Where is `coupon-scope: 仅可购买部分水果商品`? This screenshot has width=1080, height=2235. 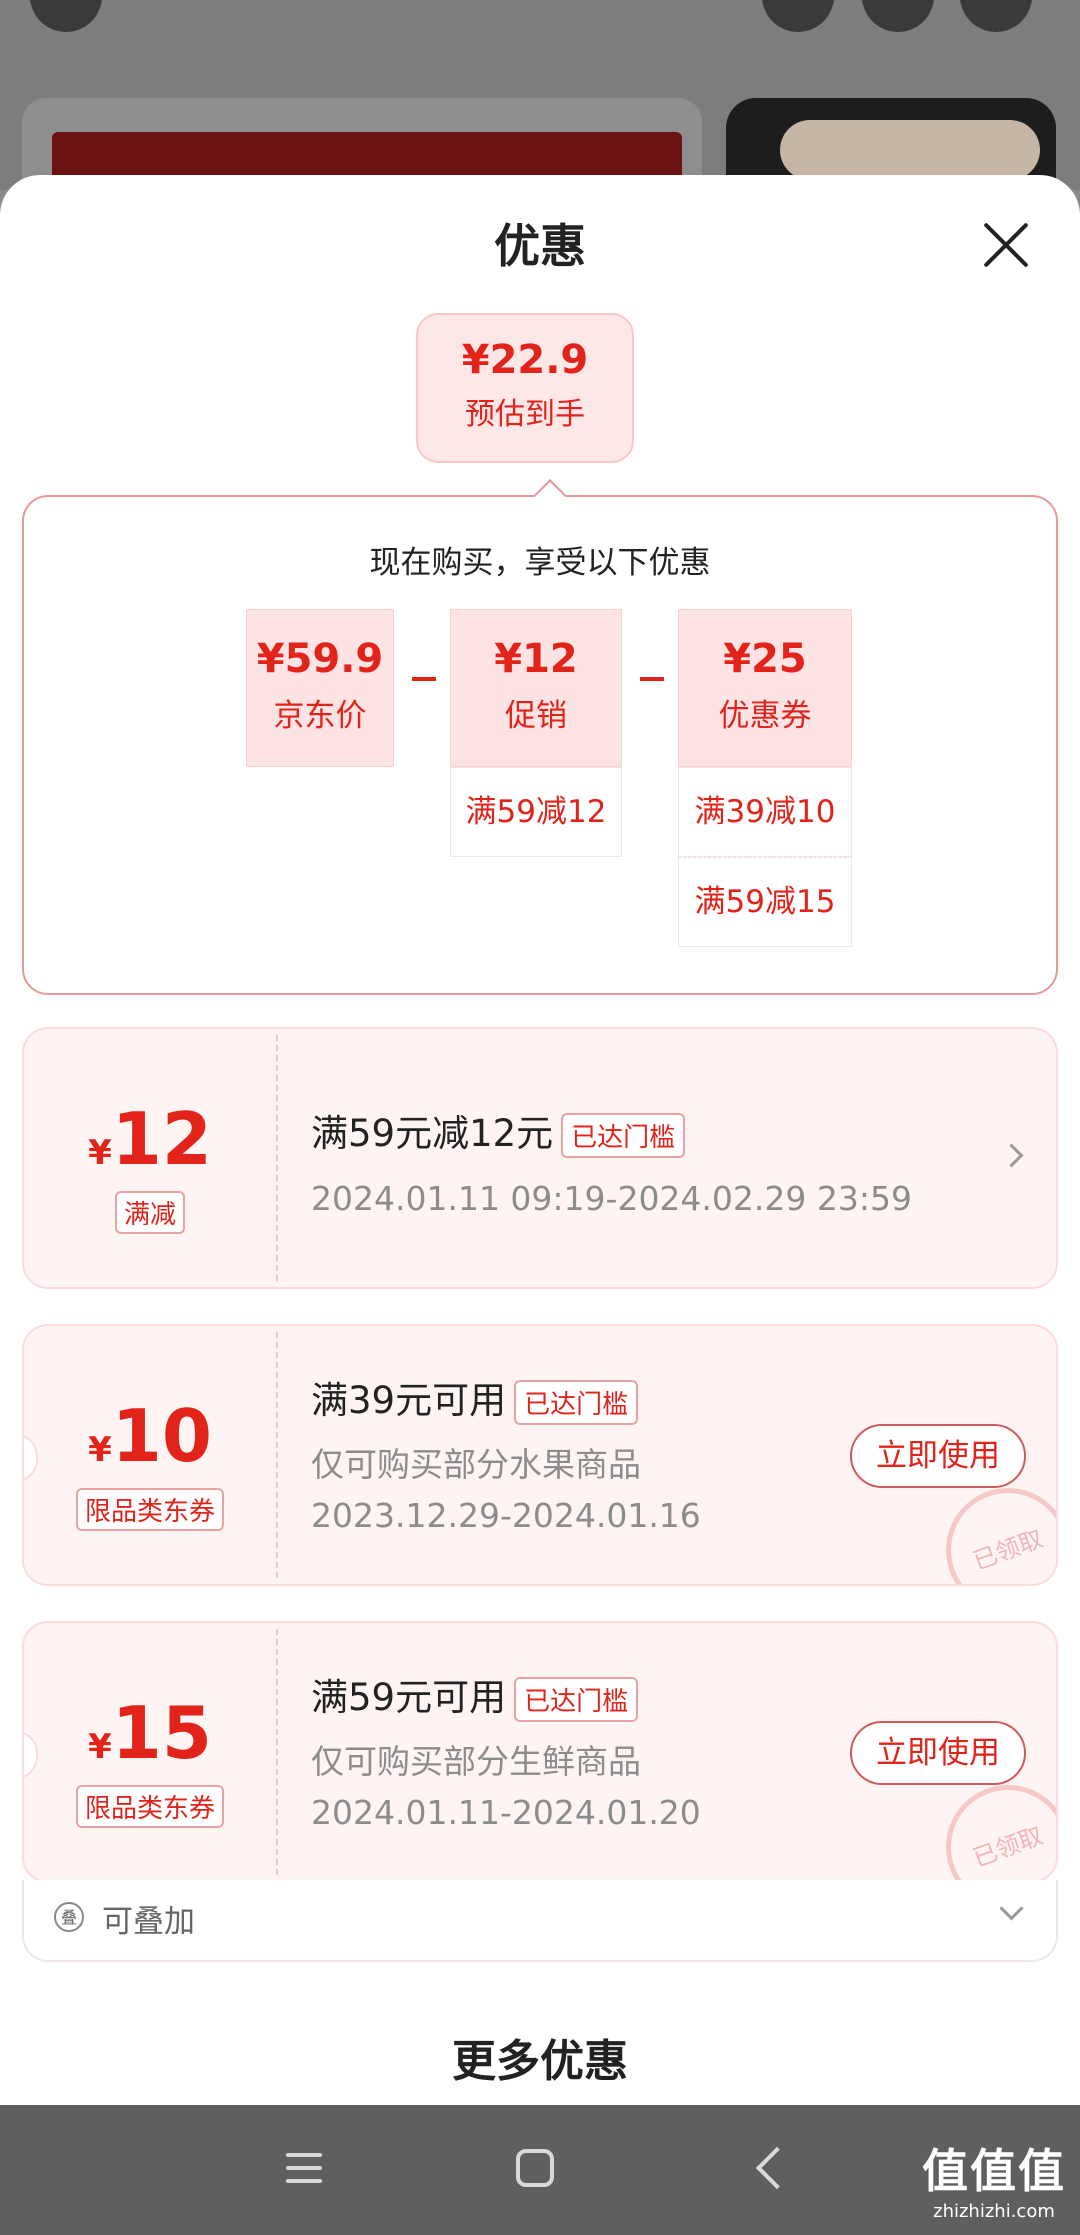
coupon-scope: 仅可购买部分水果商品 is located at coordinates (476, 1464).